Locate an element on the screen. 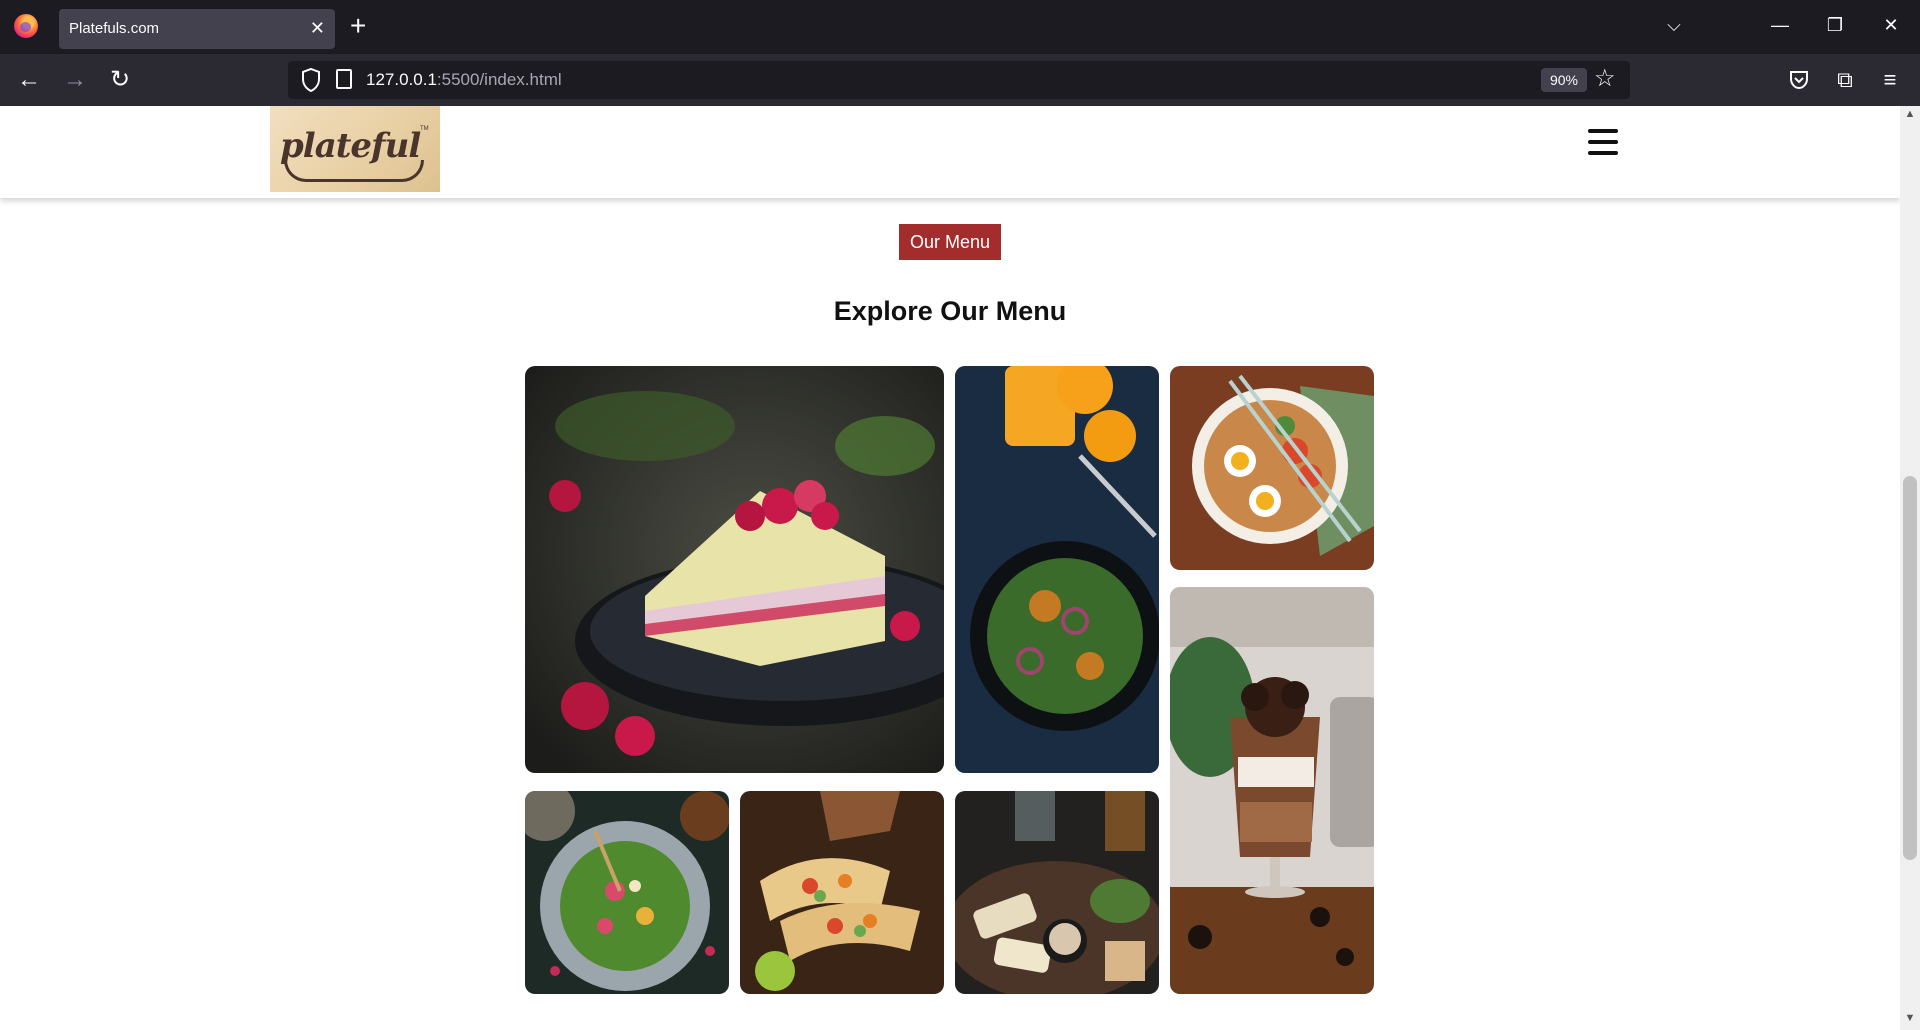  url-text: 127.0.0.1:5500/index.html is located at coordinates (464, 80).